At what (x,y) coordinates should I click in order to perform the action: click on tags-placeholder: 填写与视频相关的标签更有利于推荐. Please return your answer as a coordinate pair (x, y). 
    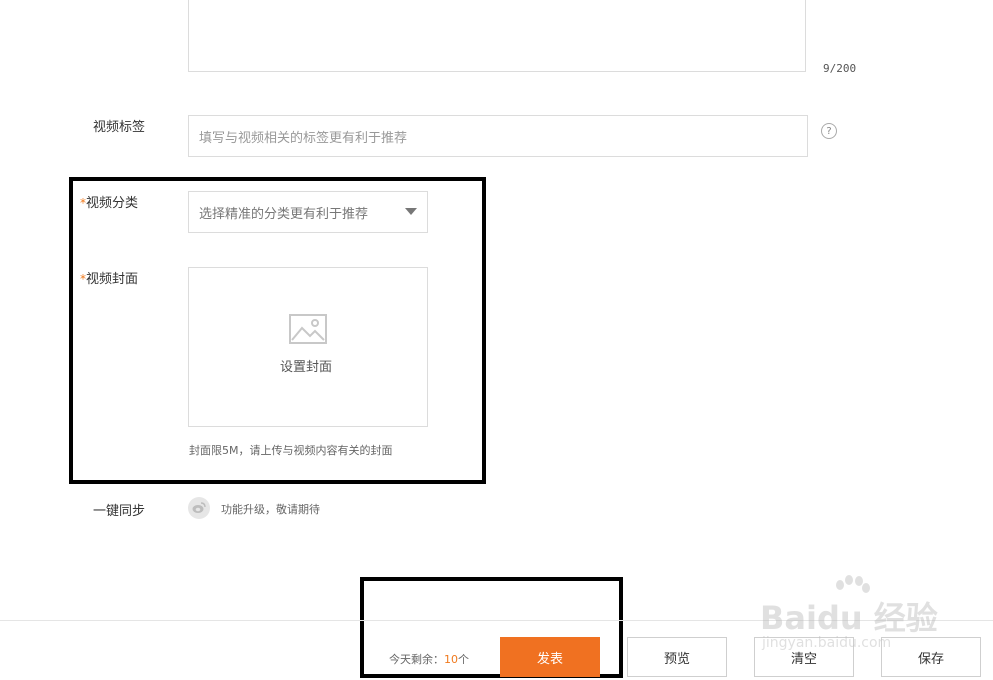
    Looking at the image, I should click on (303, 138).